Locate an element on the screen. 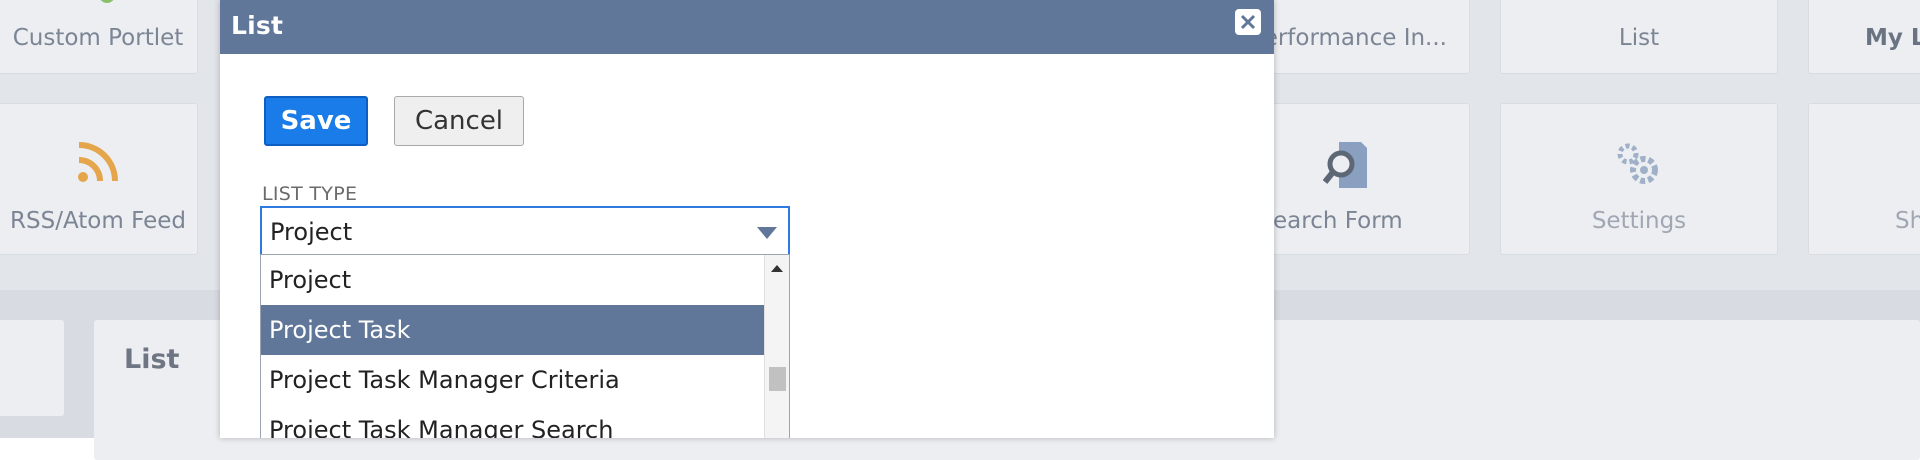  tile-label: Settings is located at coordinates (1639, 221).